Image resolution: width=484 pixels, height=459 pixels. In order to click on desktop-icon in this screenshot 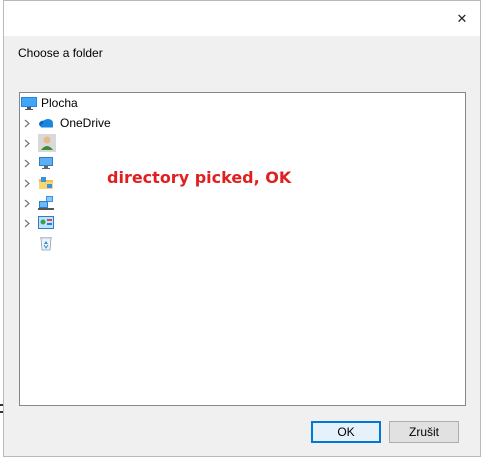, I will do `click(29, 103)`.